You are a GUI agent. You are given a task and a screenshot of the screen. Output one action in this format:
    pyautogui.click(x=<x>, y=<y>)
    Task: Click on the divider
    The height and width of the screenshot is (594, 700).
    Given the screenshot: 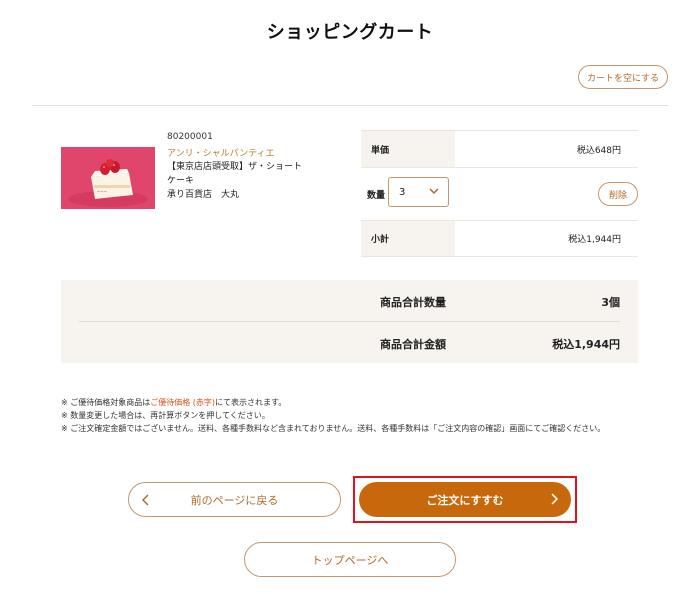 What is the action you would take?
    pyautogui.click(x=350, y=105)
    